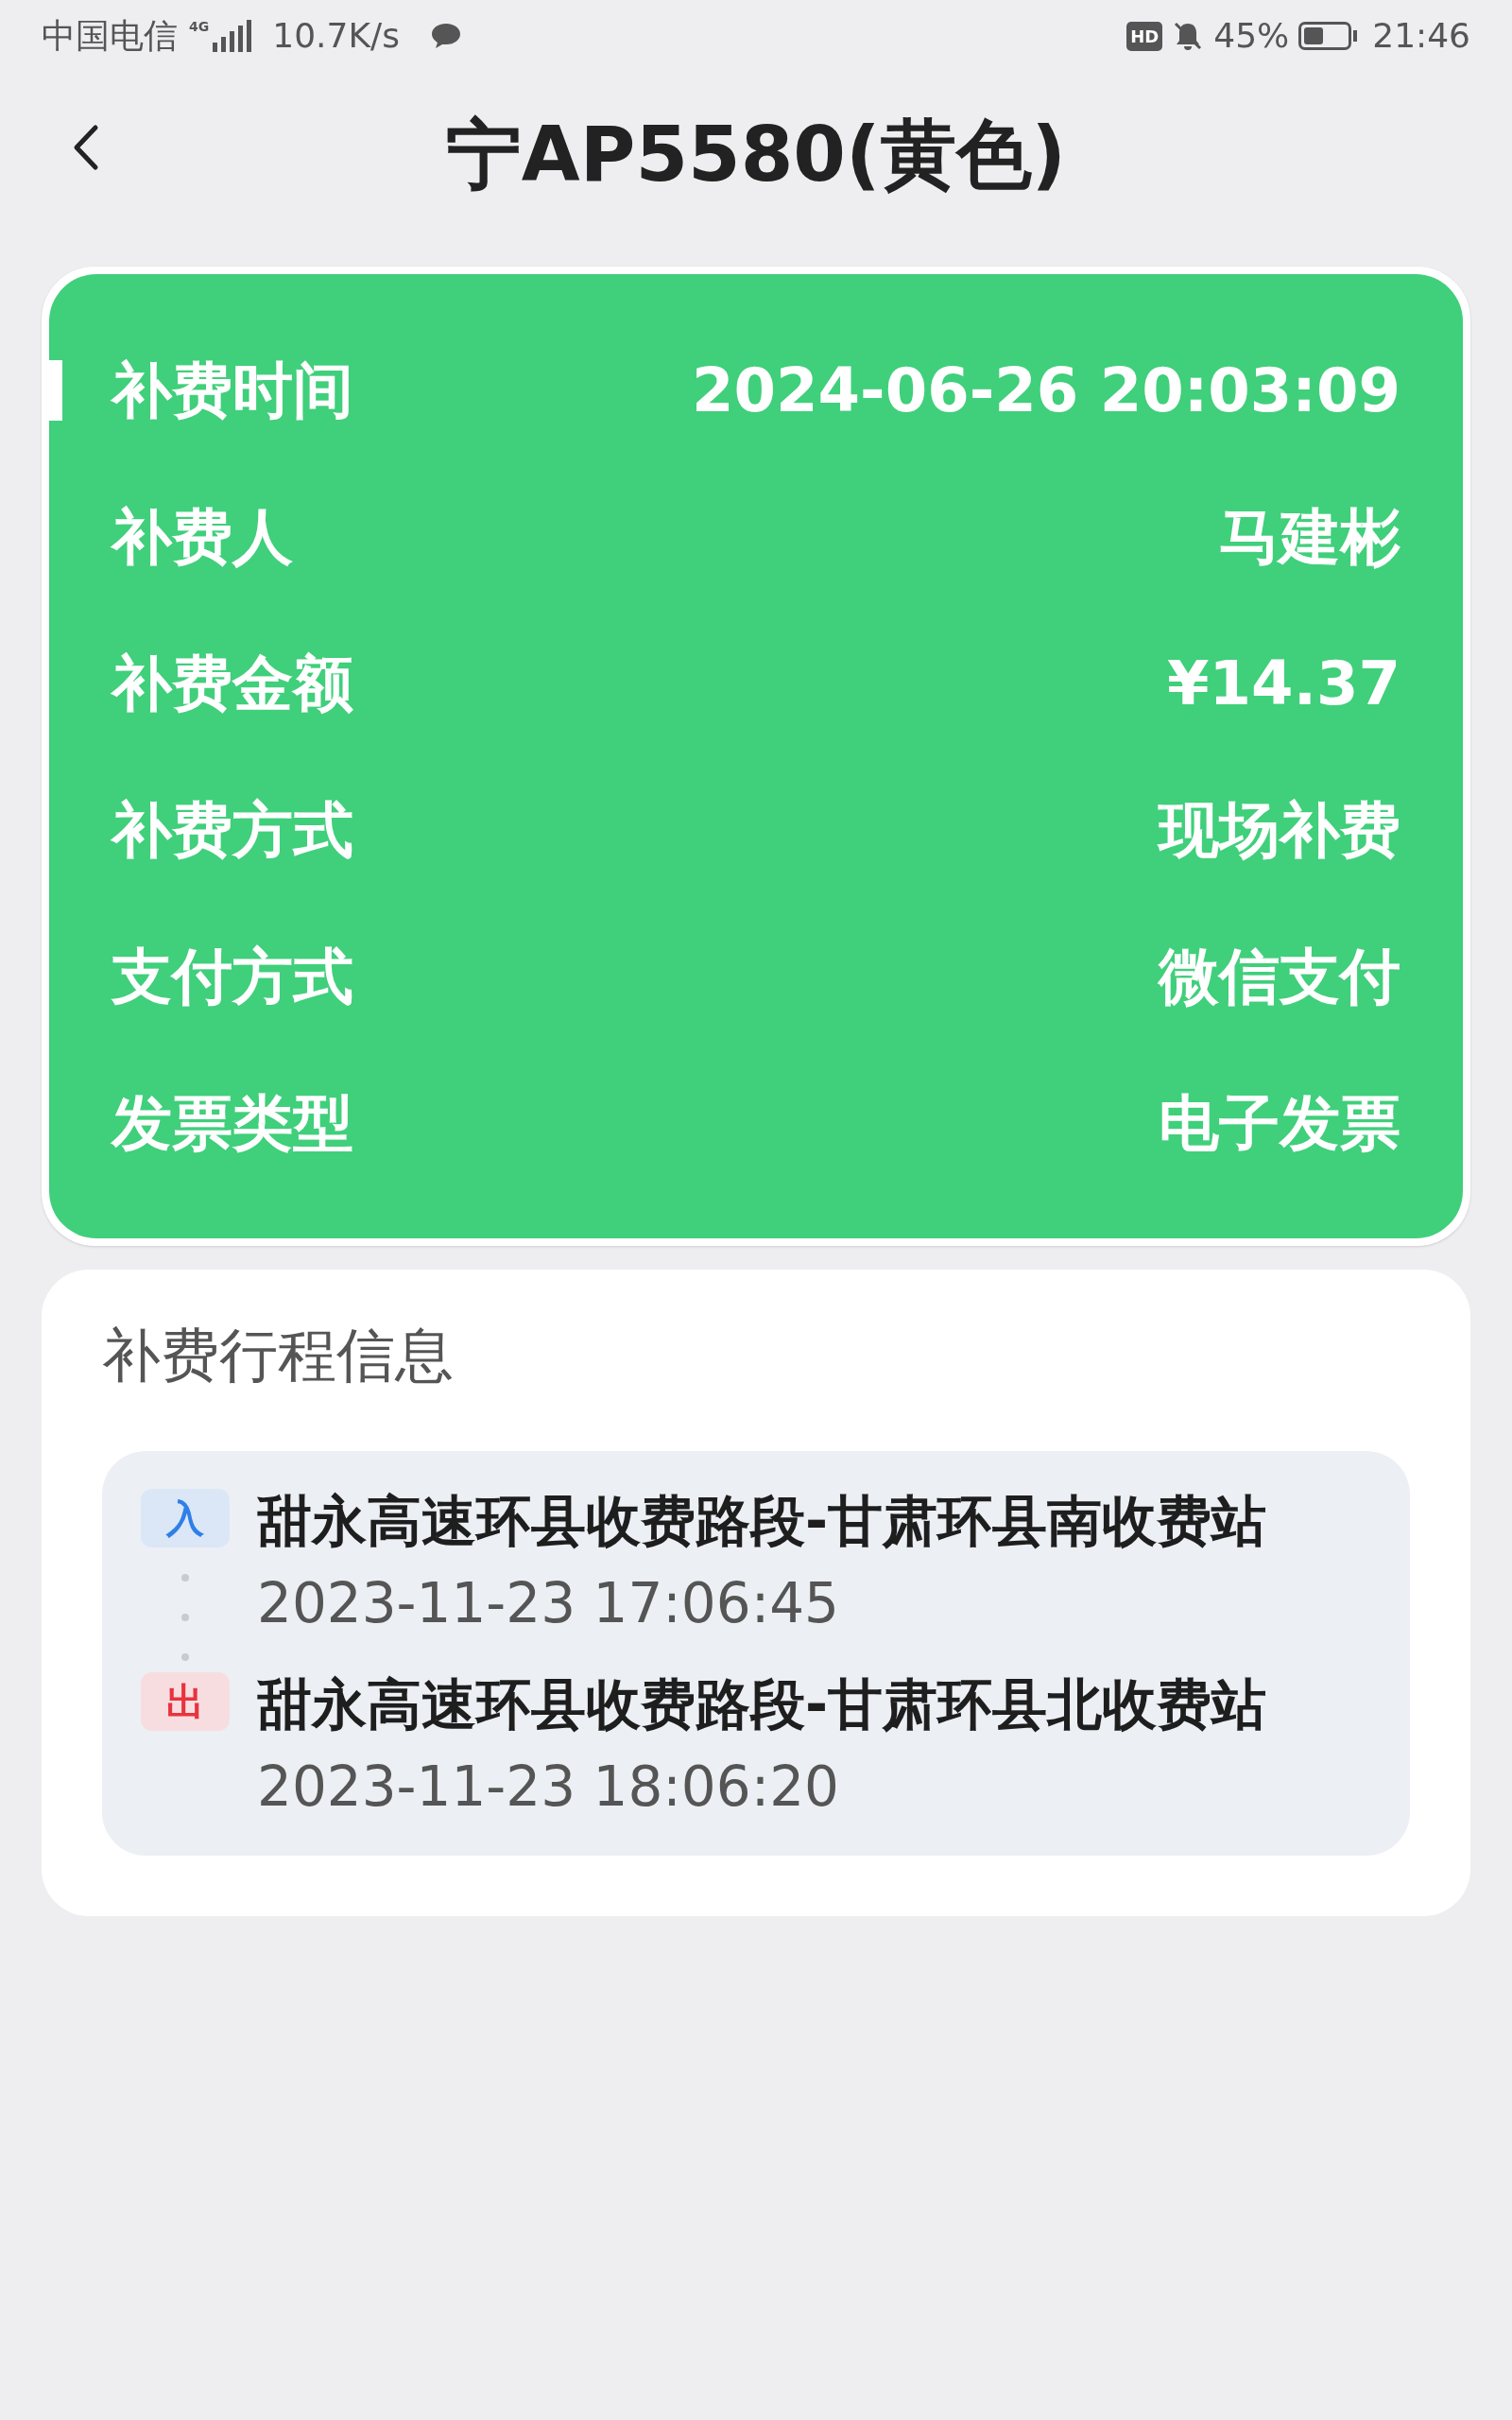 The image size is (1512, 2420). Describe the element at coordinates (232, 830) in the screenshot. I see `detail-label: 补费方式` at that location.